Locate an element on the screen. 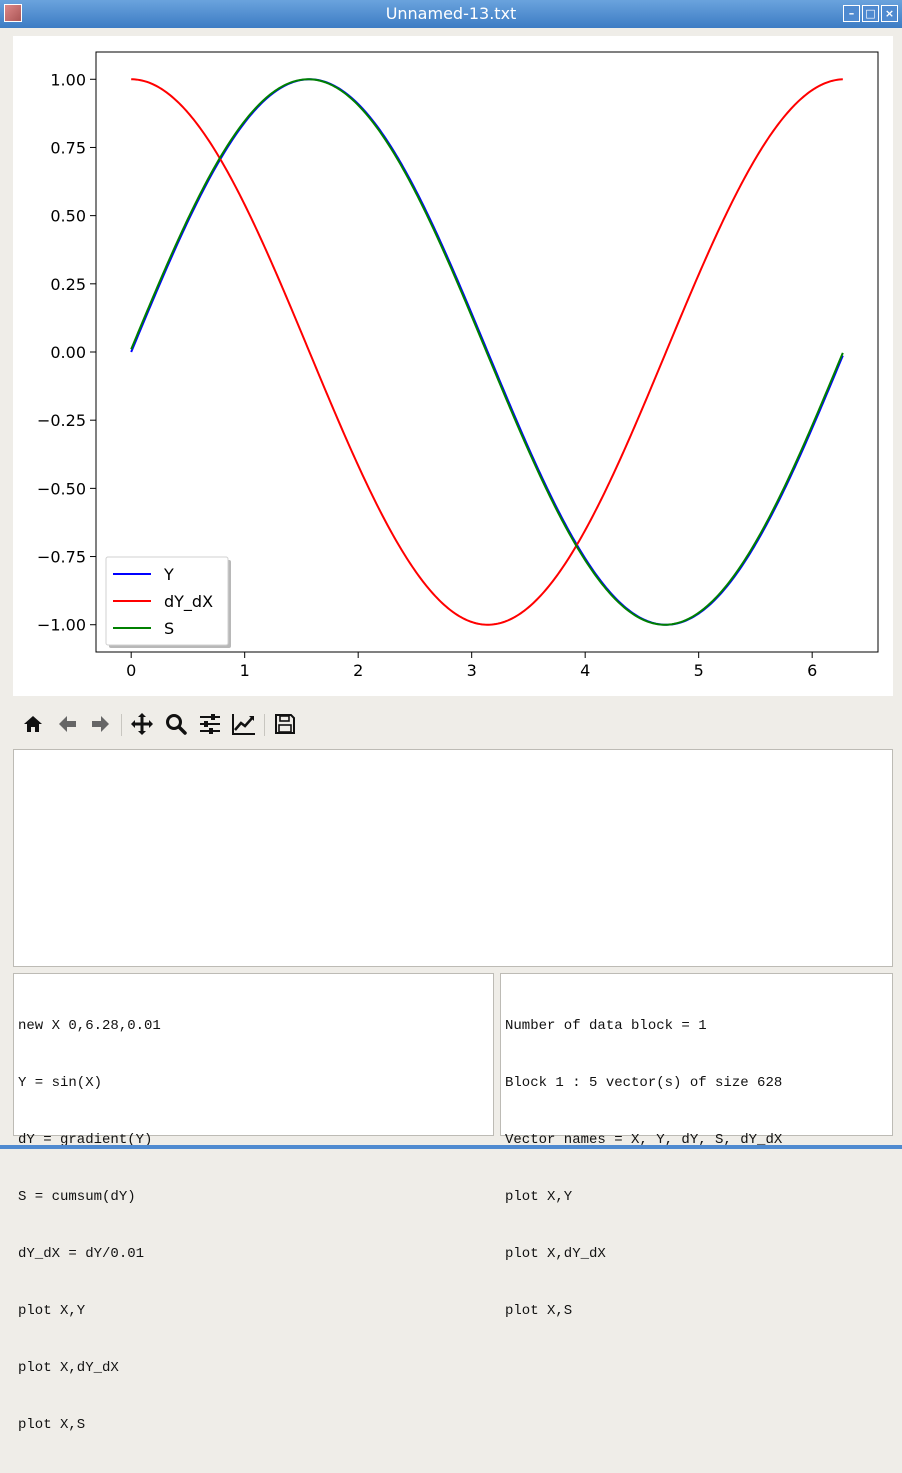 This screenshot has height=1473, width=902. x-tick-label: 2 is located at coordinates (358, 670).